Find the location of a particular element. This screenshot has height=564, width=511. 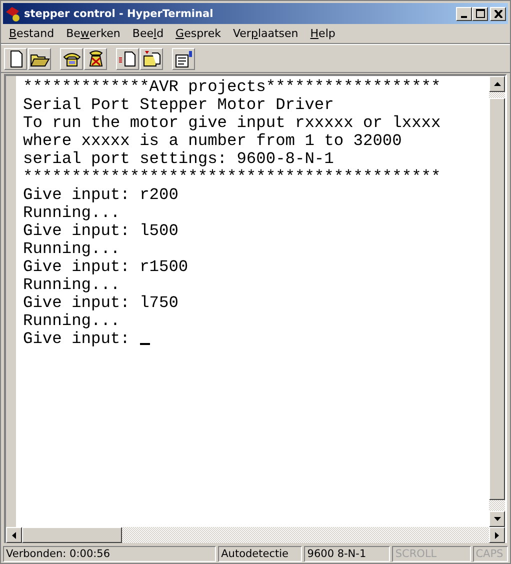

menu-item: Beeld is located at coordinates (148, 33).